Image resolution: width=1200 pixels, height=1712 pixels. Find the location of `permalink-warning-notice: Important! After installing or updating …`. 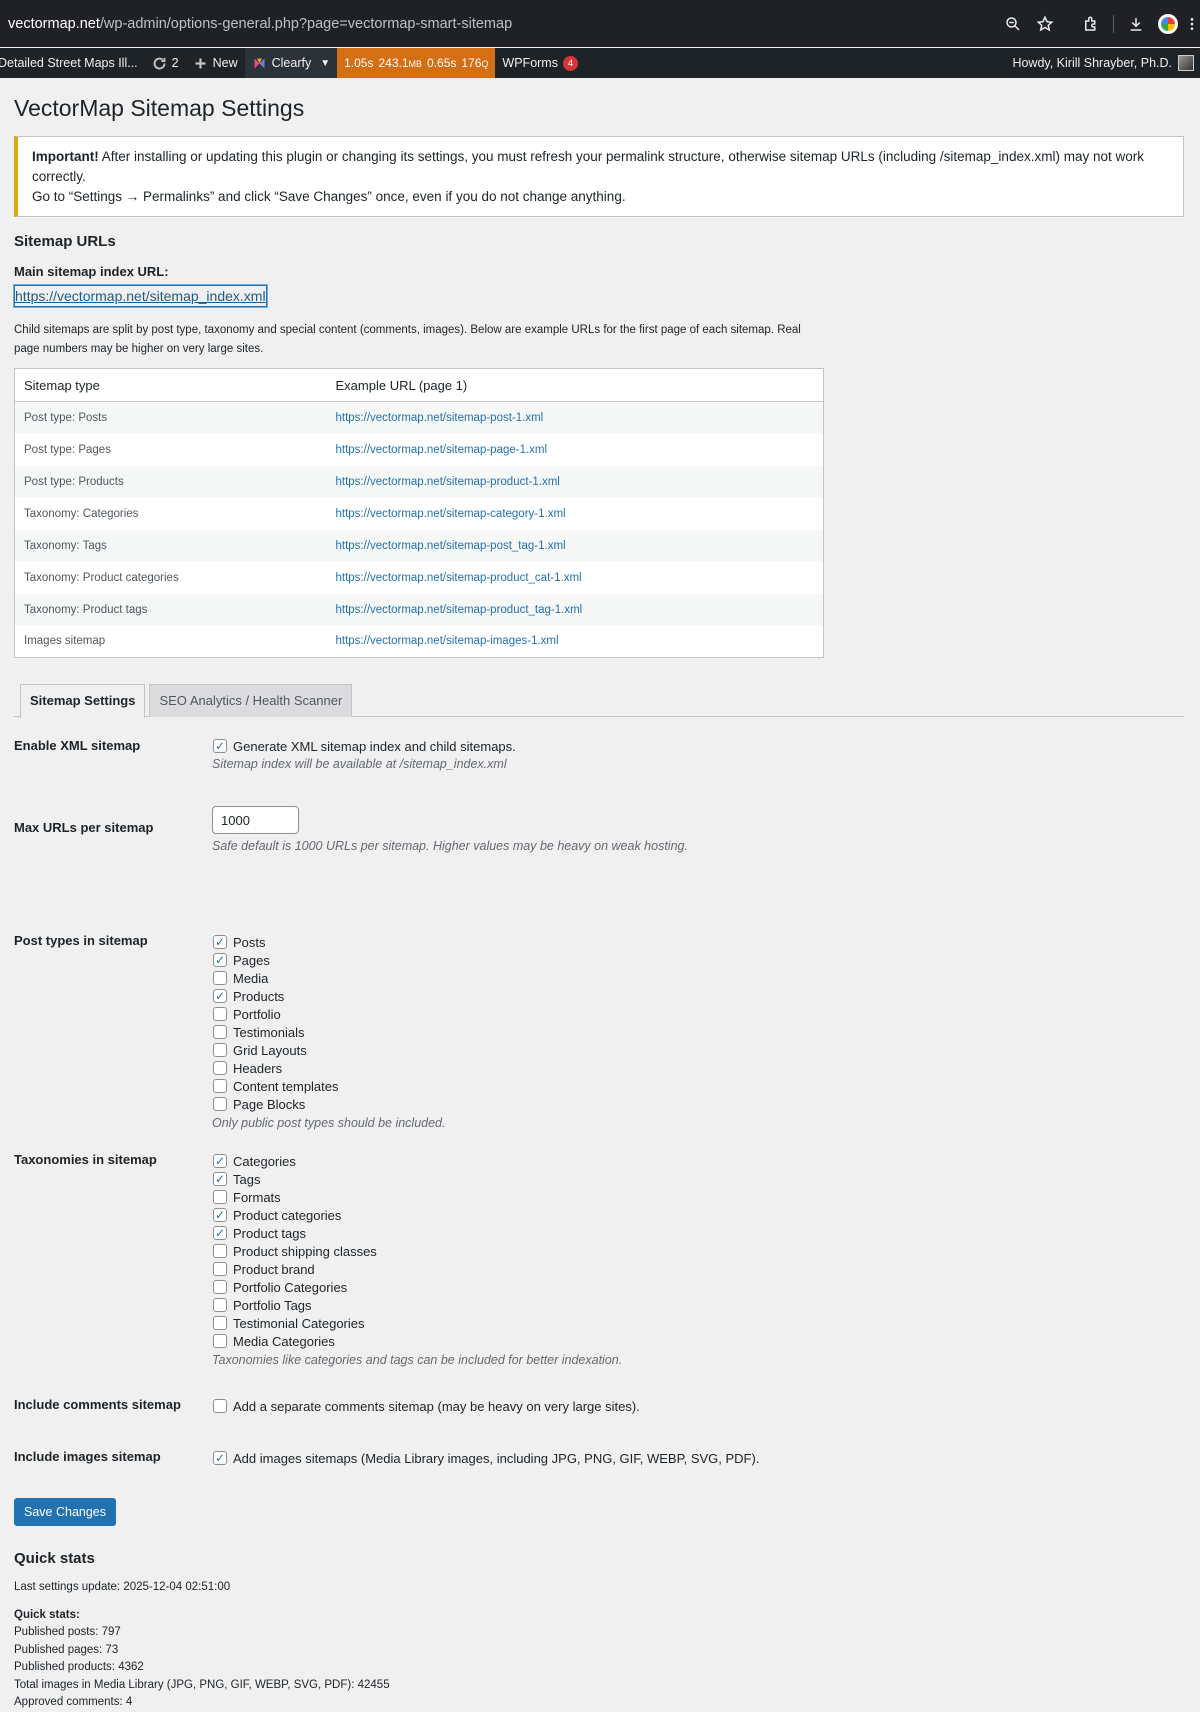

permalink-warning-notice: Important! After installing or updating … is located at coordinates (599, 176).